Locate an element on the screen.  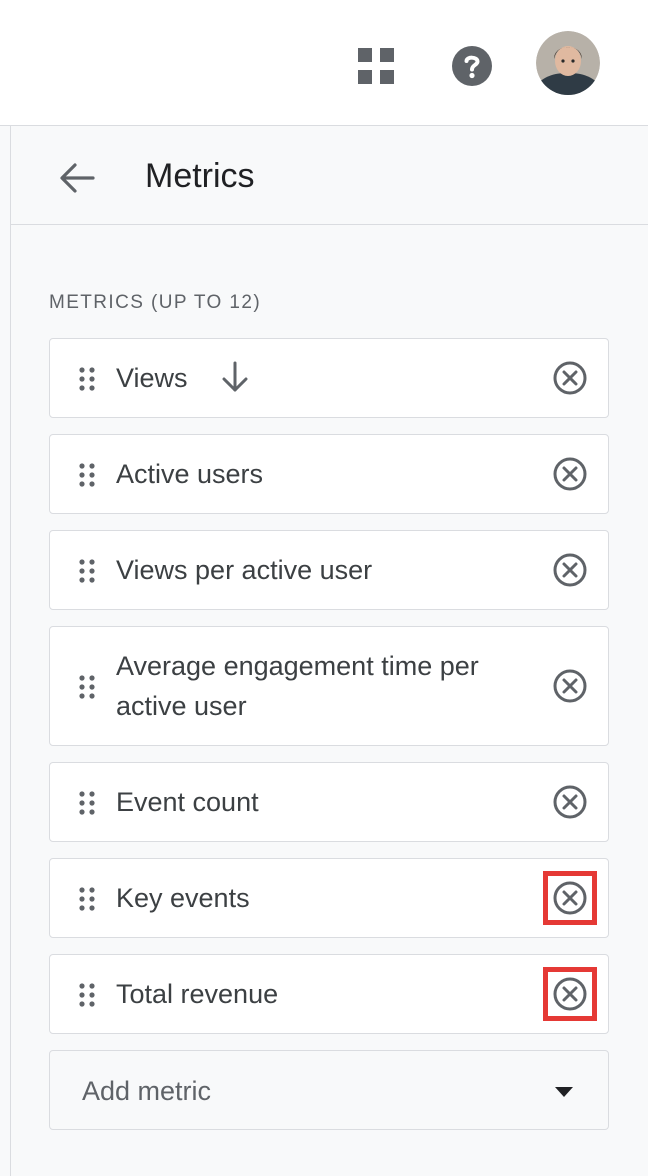
metric-item-average-engagement-time: Average engagement time per active user is located at coordinates (329, 686).